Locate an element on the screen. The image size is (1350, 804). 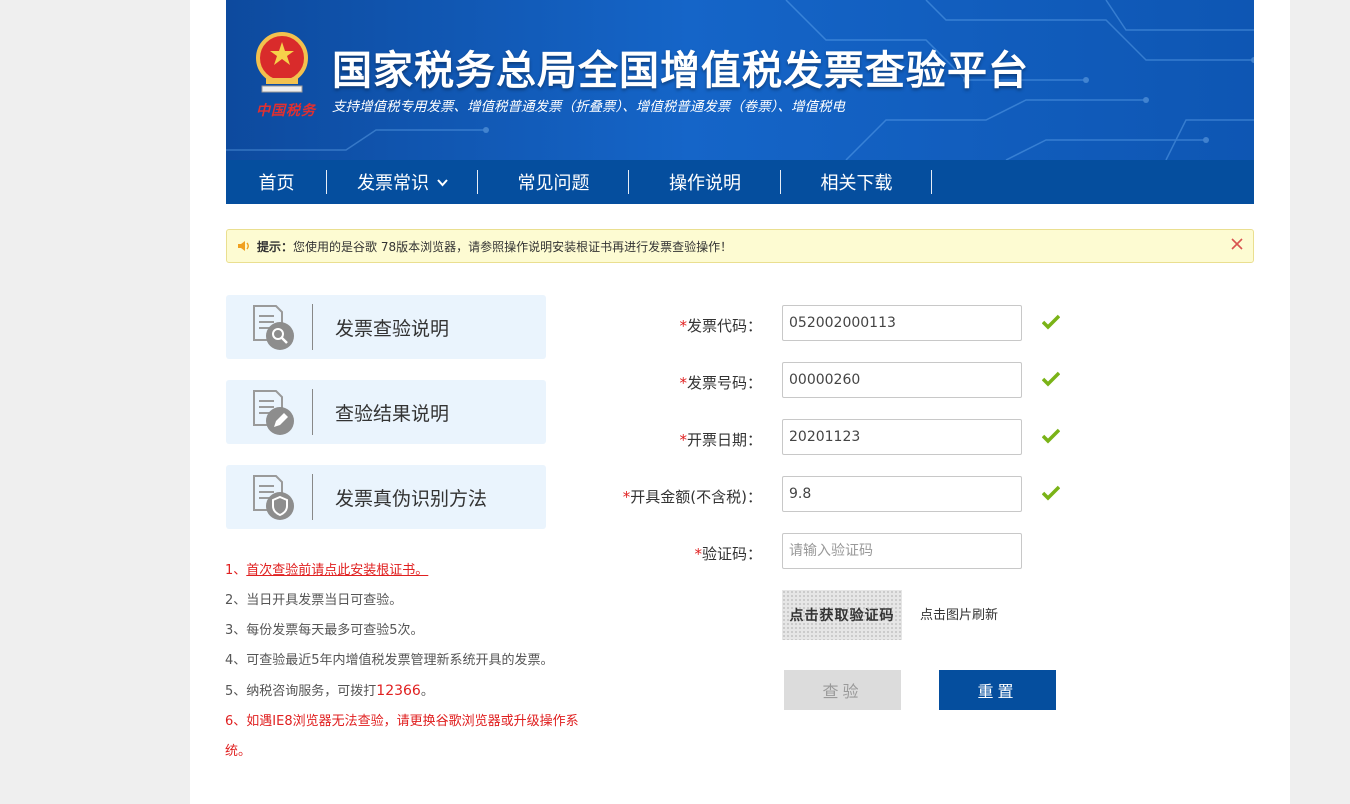
issue-date-label: *开票日期： is located at coordinates (720, 439).